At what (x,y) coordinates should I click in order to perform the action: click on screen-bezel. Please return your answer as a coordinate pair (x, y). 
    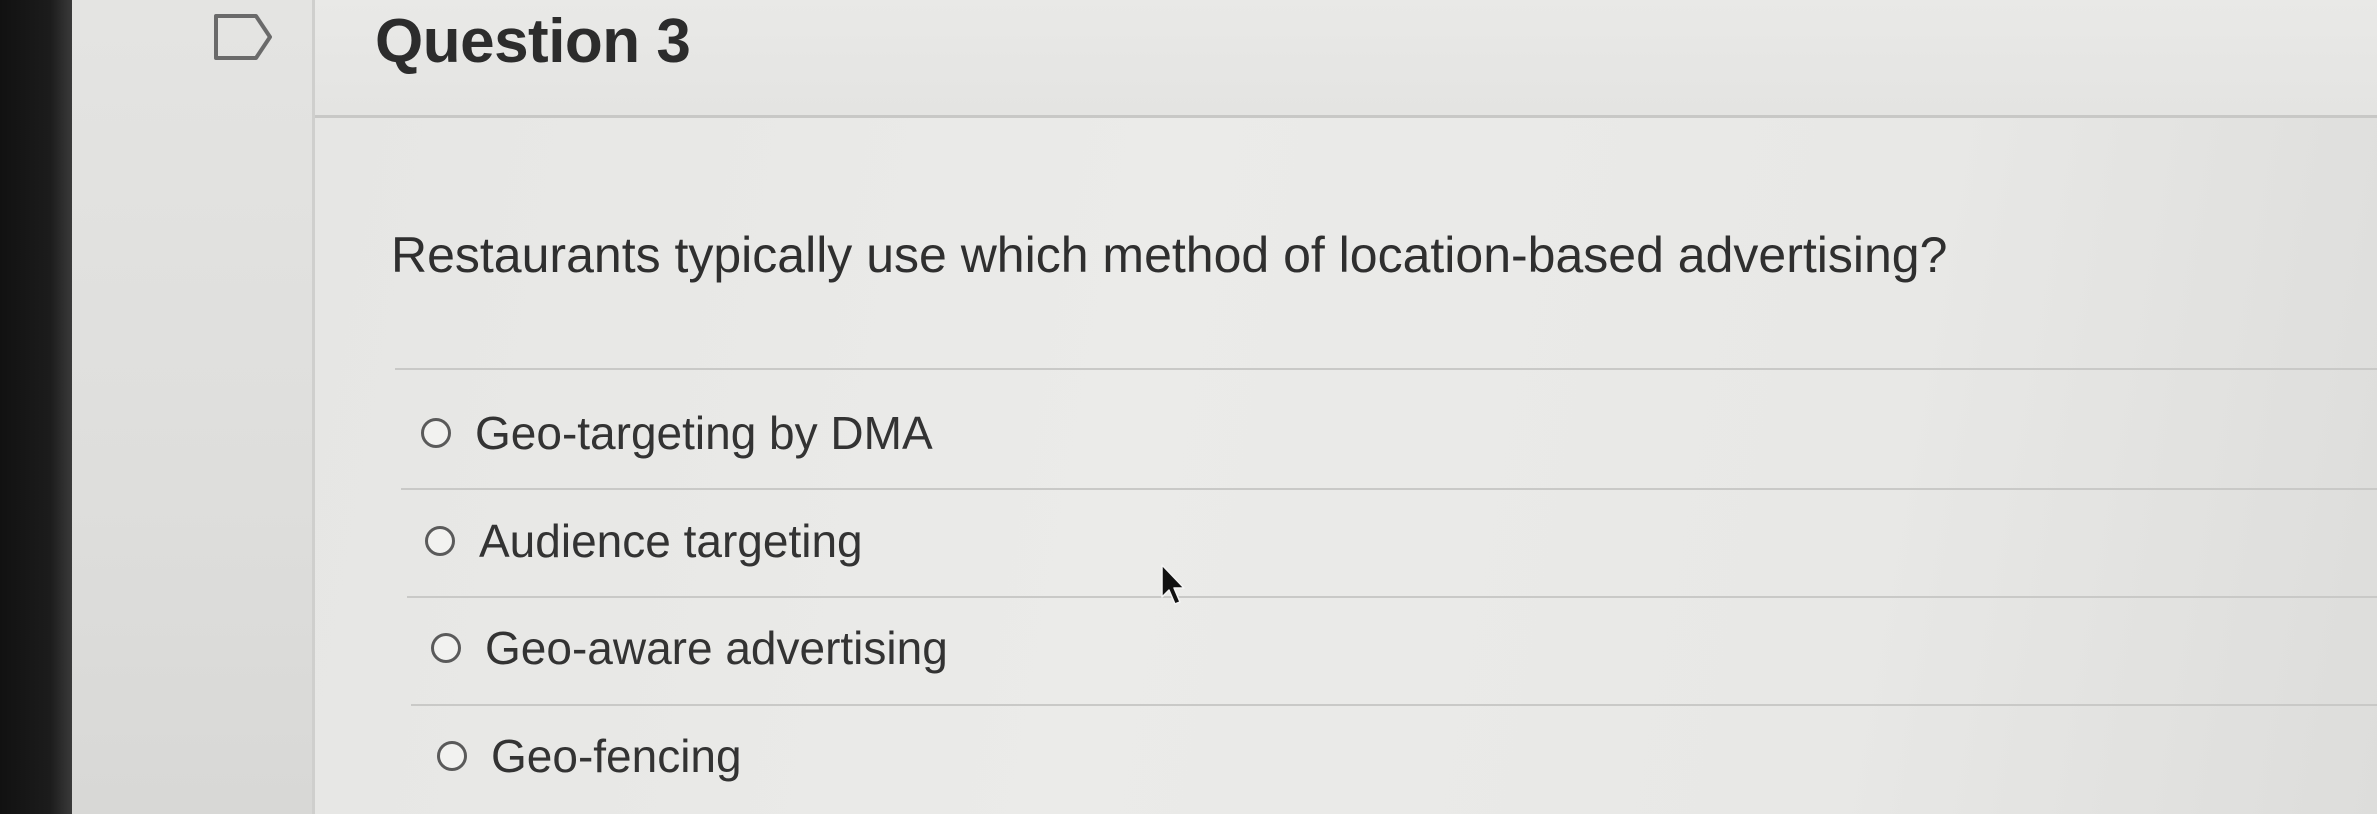
    Looking at the image, I should click on (36, 407).